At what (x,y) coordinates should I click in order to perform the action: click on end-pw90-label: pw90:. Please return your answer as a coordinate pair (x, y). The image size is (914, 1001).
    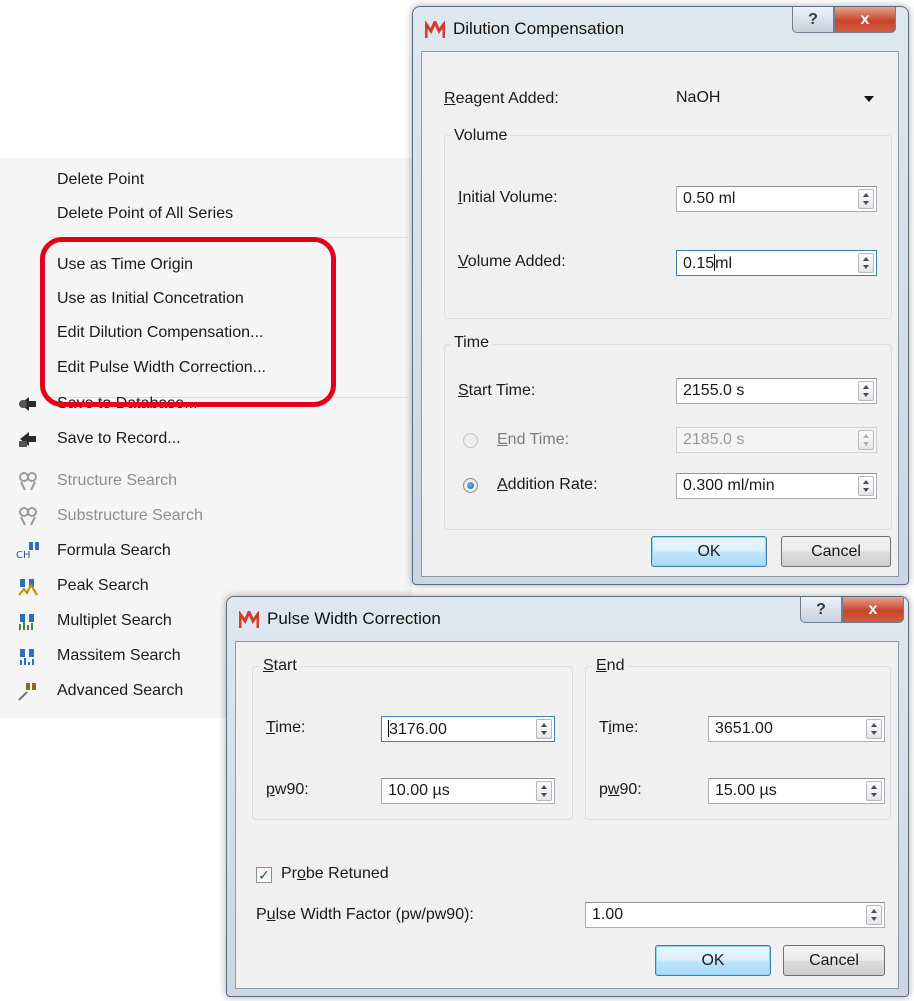
    Looking at the image, I should click on (620, 789).